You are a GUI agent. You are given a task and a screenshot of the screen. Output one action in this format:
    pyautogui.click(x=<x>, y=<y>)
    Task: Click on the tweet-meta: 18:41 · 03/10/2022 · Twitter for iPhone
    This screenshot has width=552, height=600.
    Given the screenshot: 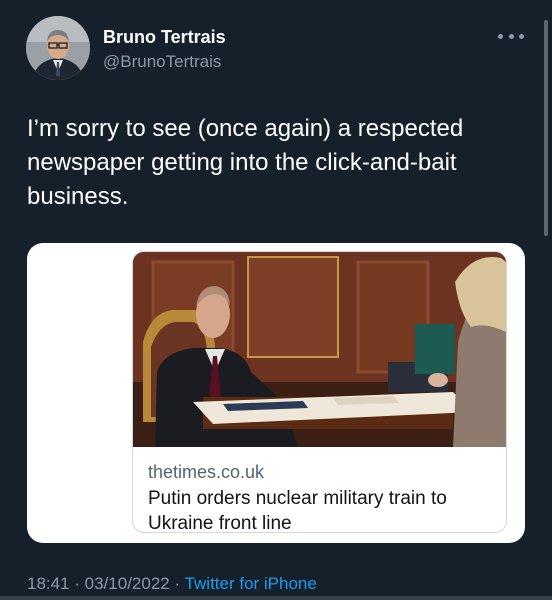 What is the action you would take?
    pyautogui.click(x=172, y=584)
    